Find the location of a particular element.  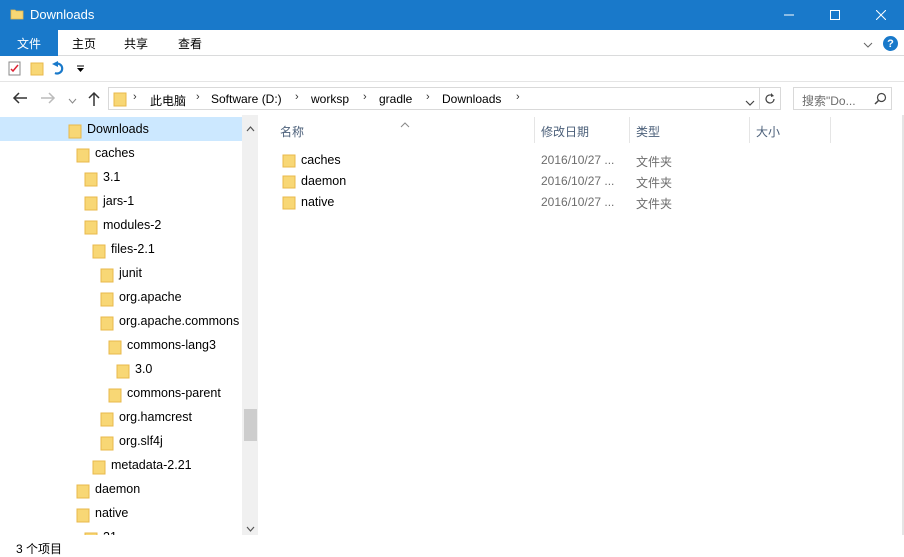

file-name: daemon is located at coordinates (324, 181).